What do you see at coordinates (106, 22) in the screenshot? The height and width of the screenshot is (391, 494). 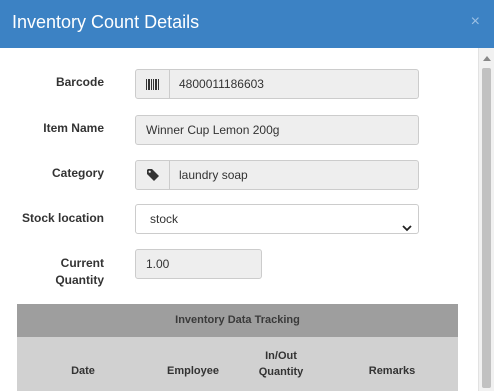 I see `modal-title: Inventory Count Details` at bounding box center [106, 22].